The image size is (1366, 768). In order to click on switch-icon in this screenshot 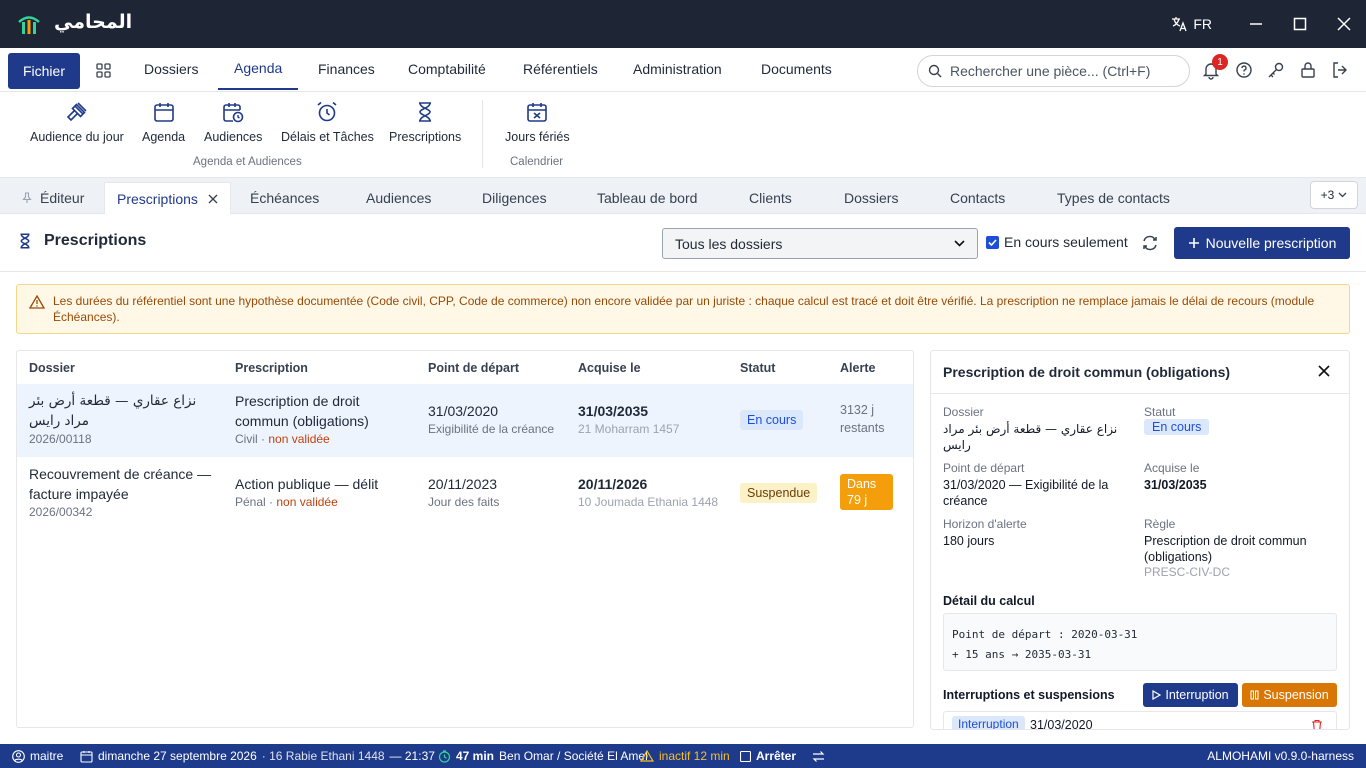, I will do `click(818, 756)`.